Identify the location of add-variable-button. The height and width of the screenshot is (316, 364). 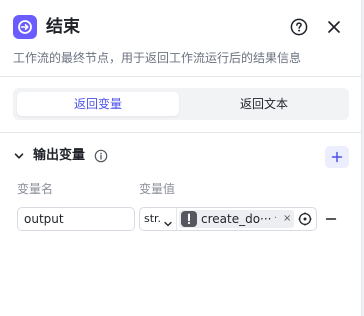
(337, 157).